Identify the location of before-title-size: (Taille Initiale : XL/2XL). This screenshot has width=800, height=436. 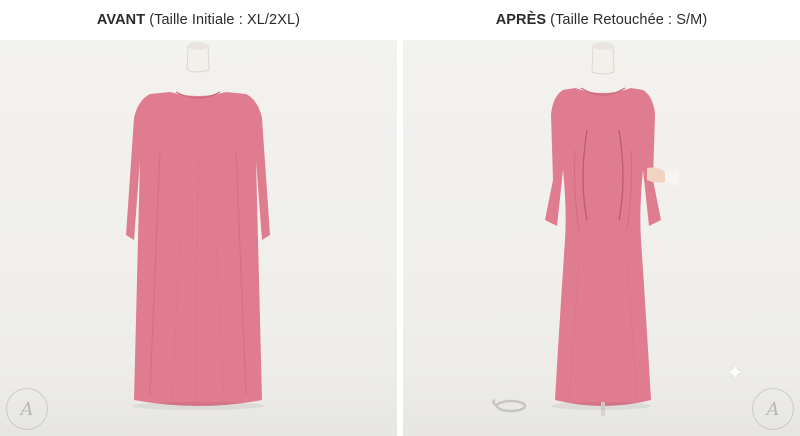
(225, 20).